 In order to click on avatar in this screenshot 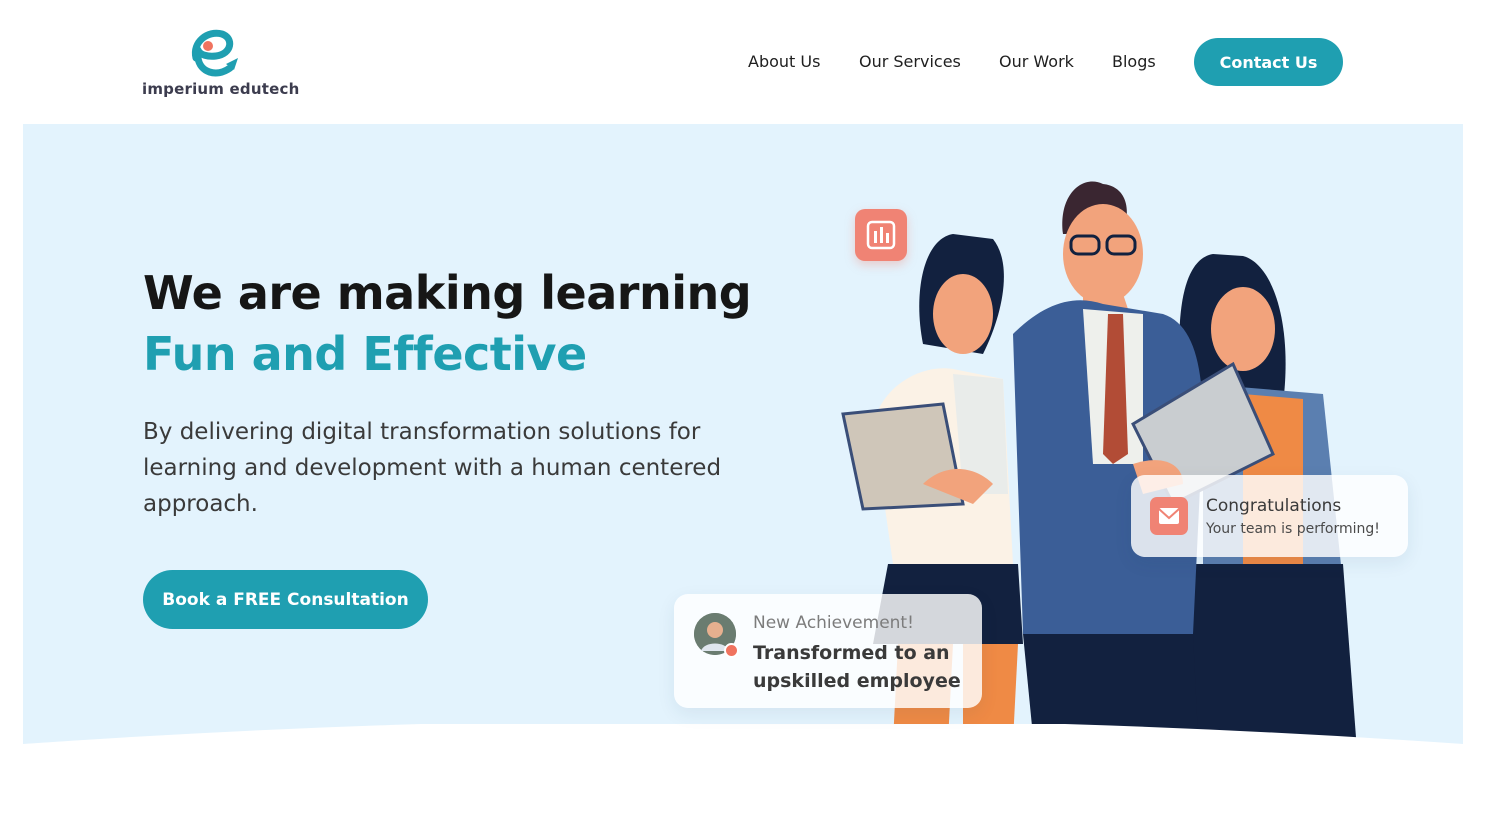, I will do `click(716, 635)`.